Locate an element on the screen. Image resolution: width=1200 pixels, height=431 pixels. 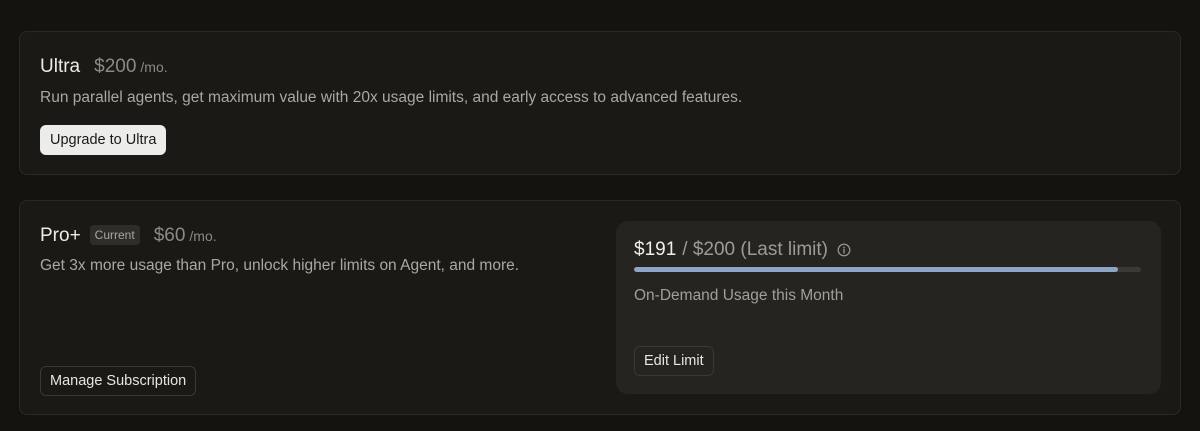
manage-subscription-button: Manage Subscription is located at coordinates (118, 381).